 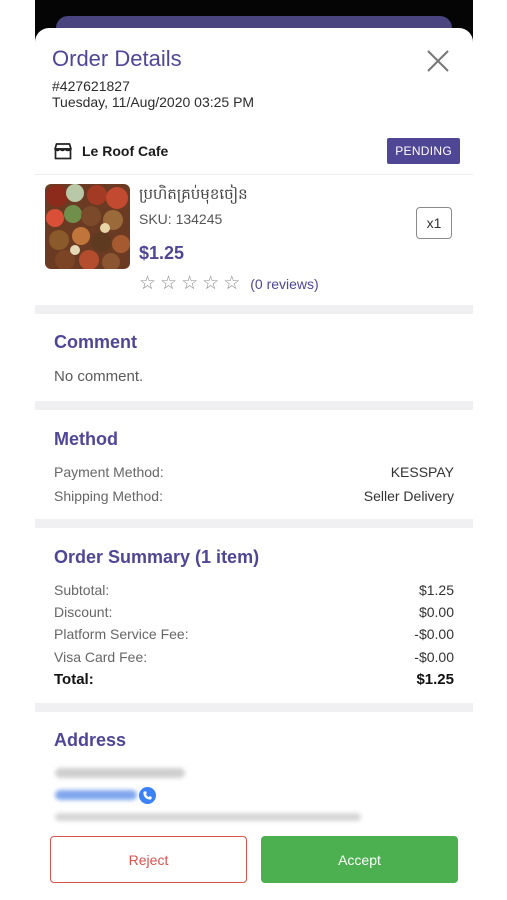 I want to click on rating-stars: ☆ ☆ ☆ ☆ ☆ (0 reviews), so click(x=229, y=283).